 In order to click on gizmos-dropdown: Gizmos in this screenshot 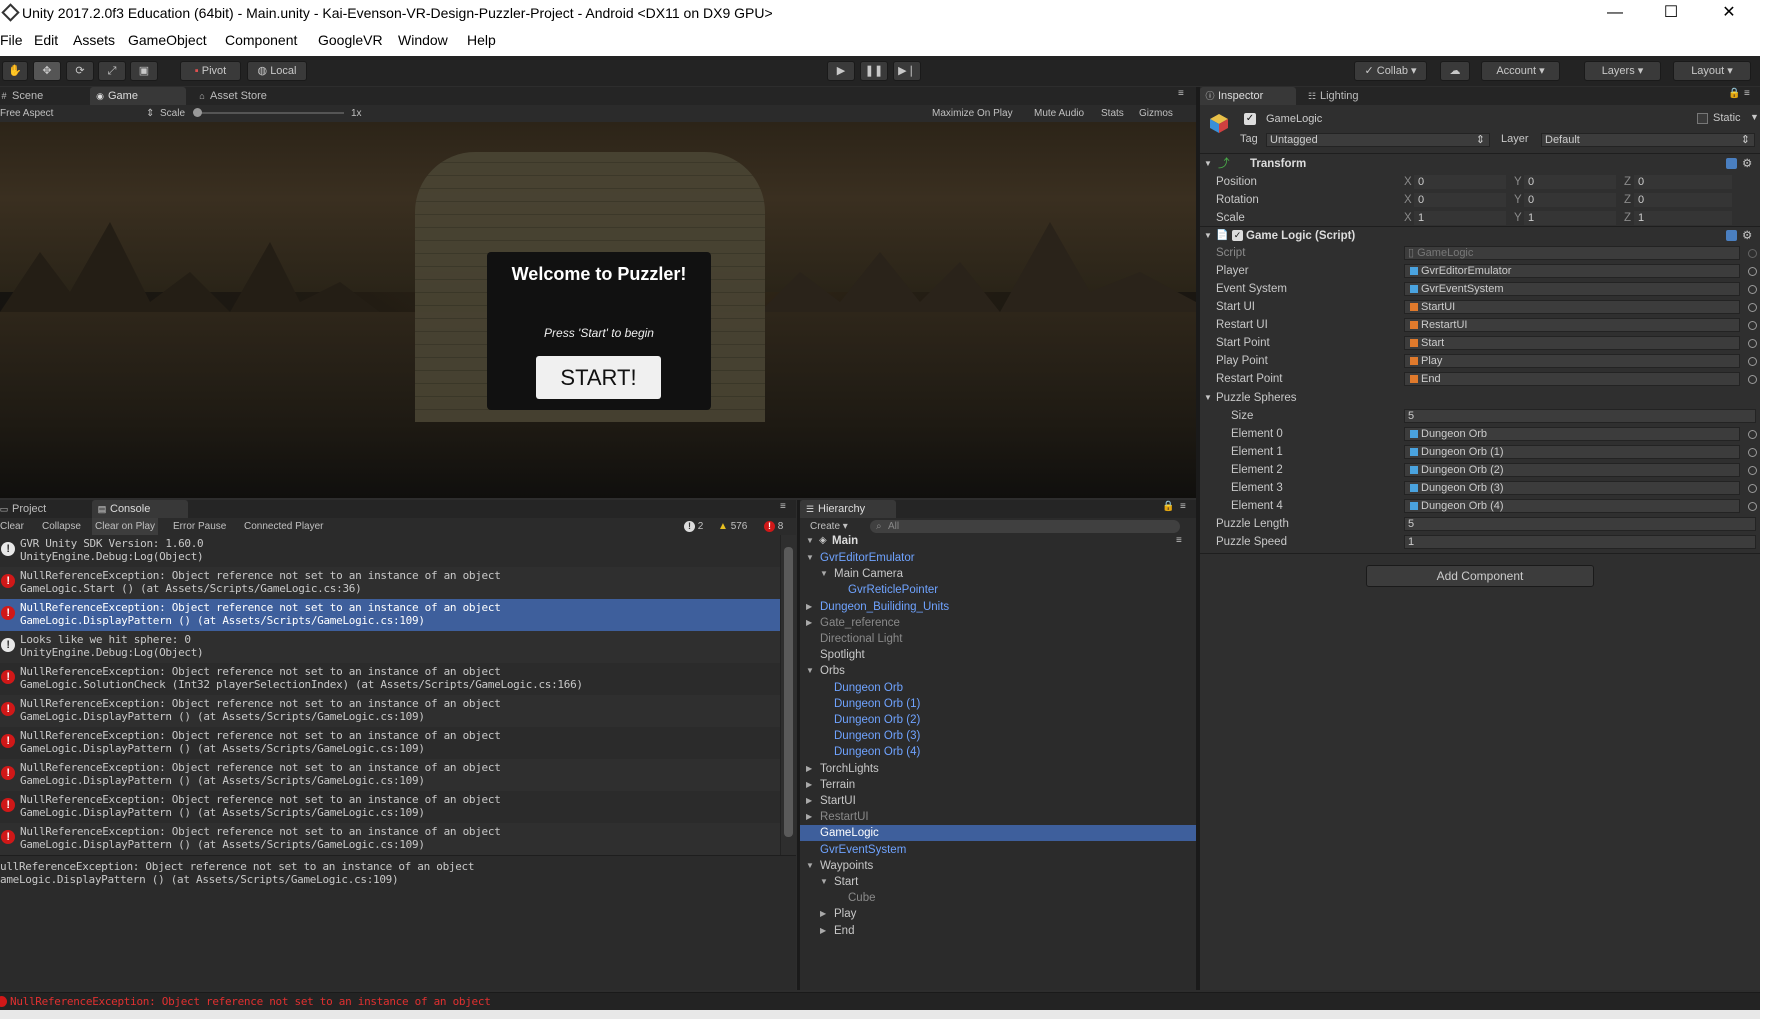, I will do `click(1156, 113)`.